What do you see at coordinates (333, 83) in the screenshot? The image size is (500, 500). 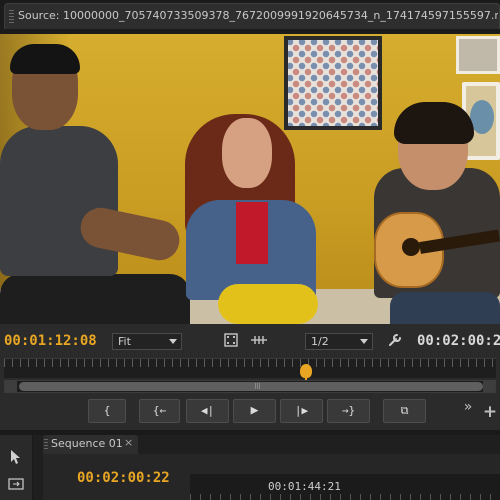 I see `wall-photo-frame` at bounding box center [333, 83].